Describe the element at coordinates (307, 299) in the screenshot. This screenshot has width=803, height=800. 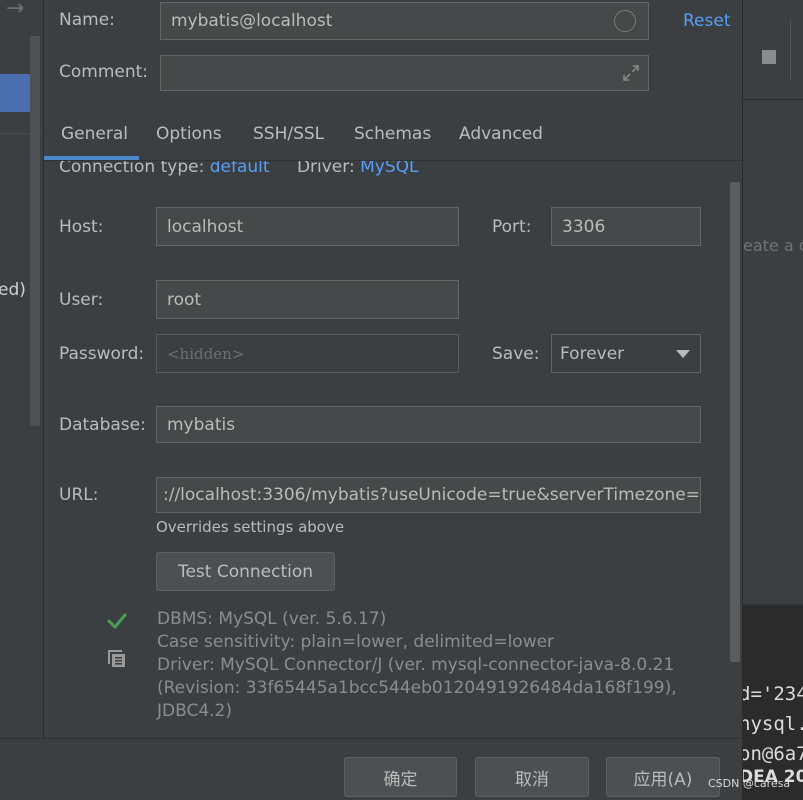
I see `user-input: root` at that location.